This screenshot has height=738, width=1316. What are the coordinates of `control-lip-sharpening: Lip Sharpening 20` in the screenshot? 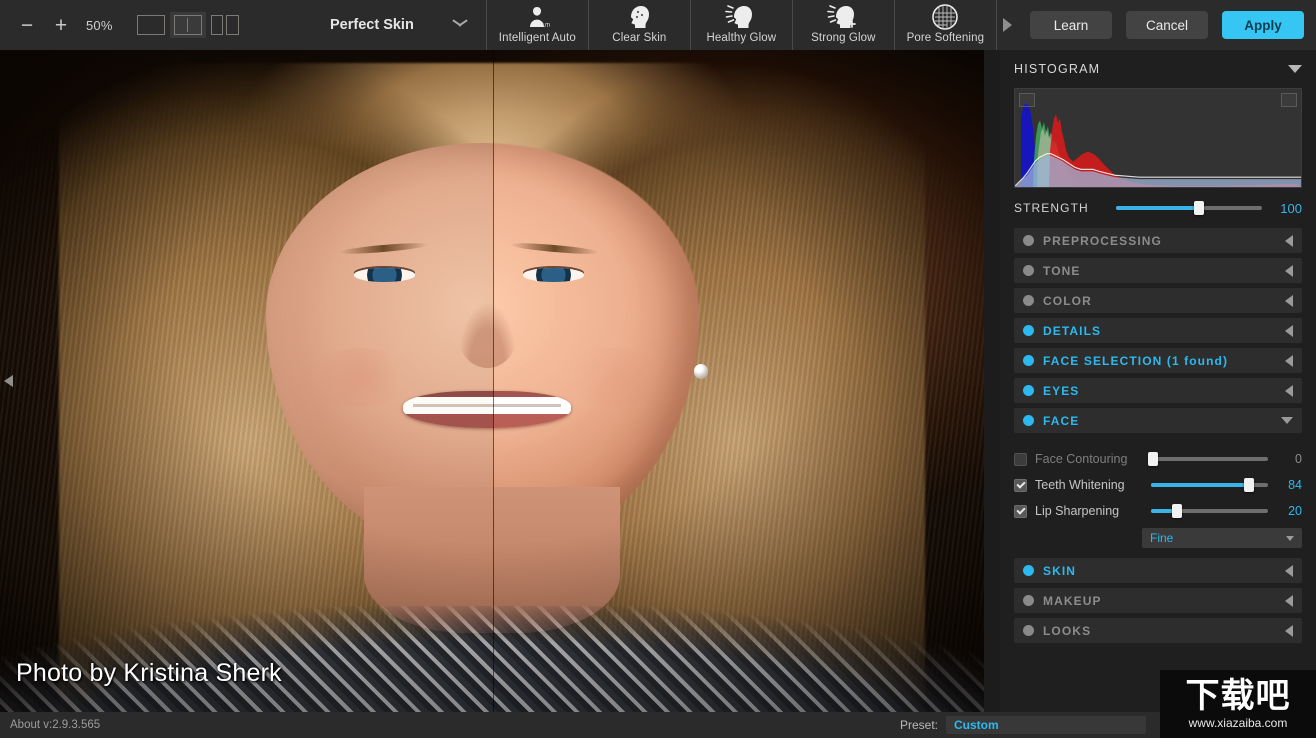 It's located at (1158, 511).